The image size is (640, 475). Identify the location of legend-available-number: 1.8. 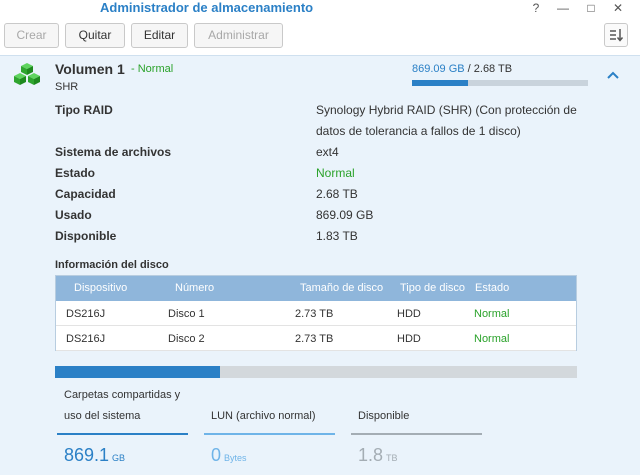
(371, 455).